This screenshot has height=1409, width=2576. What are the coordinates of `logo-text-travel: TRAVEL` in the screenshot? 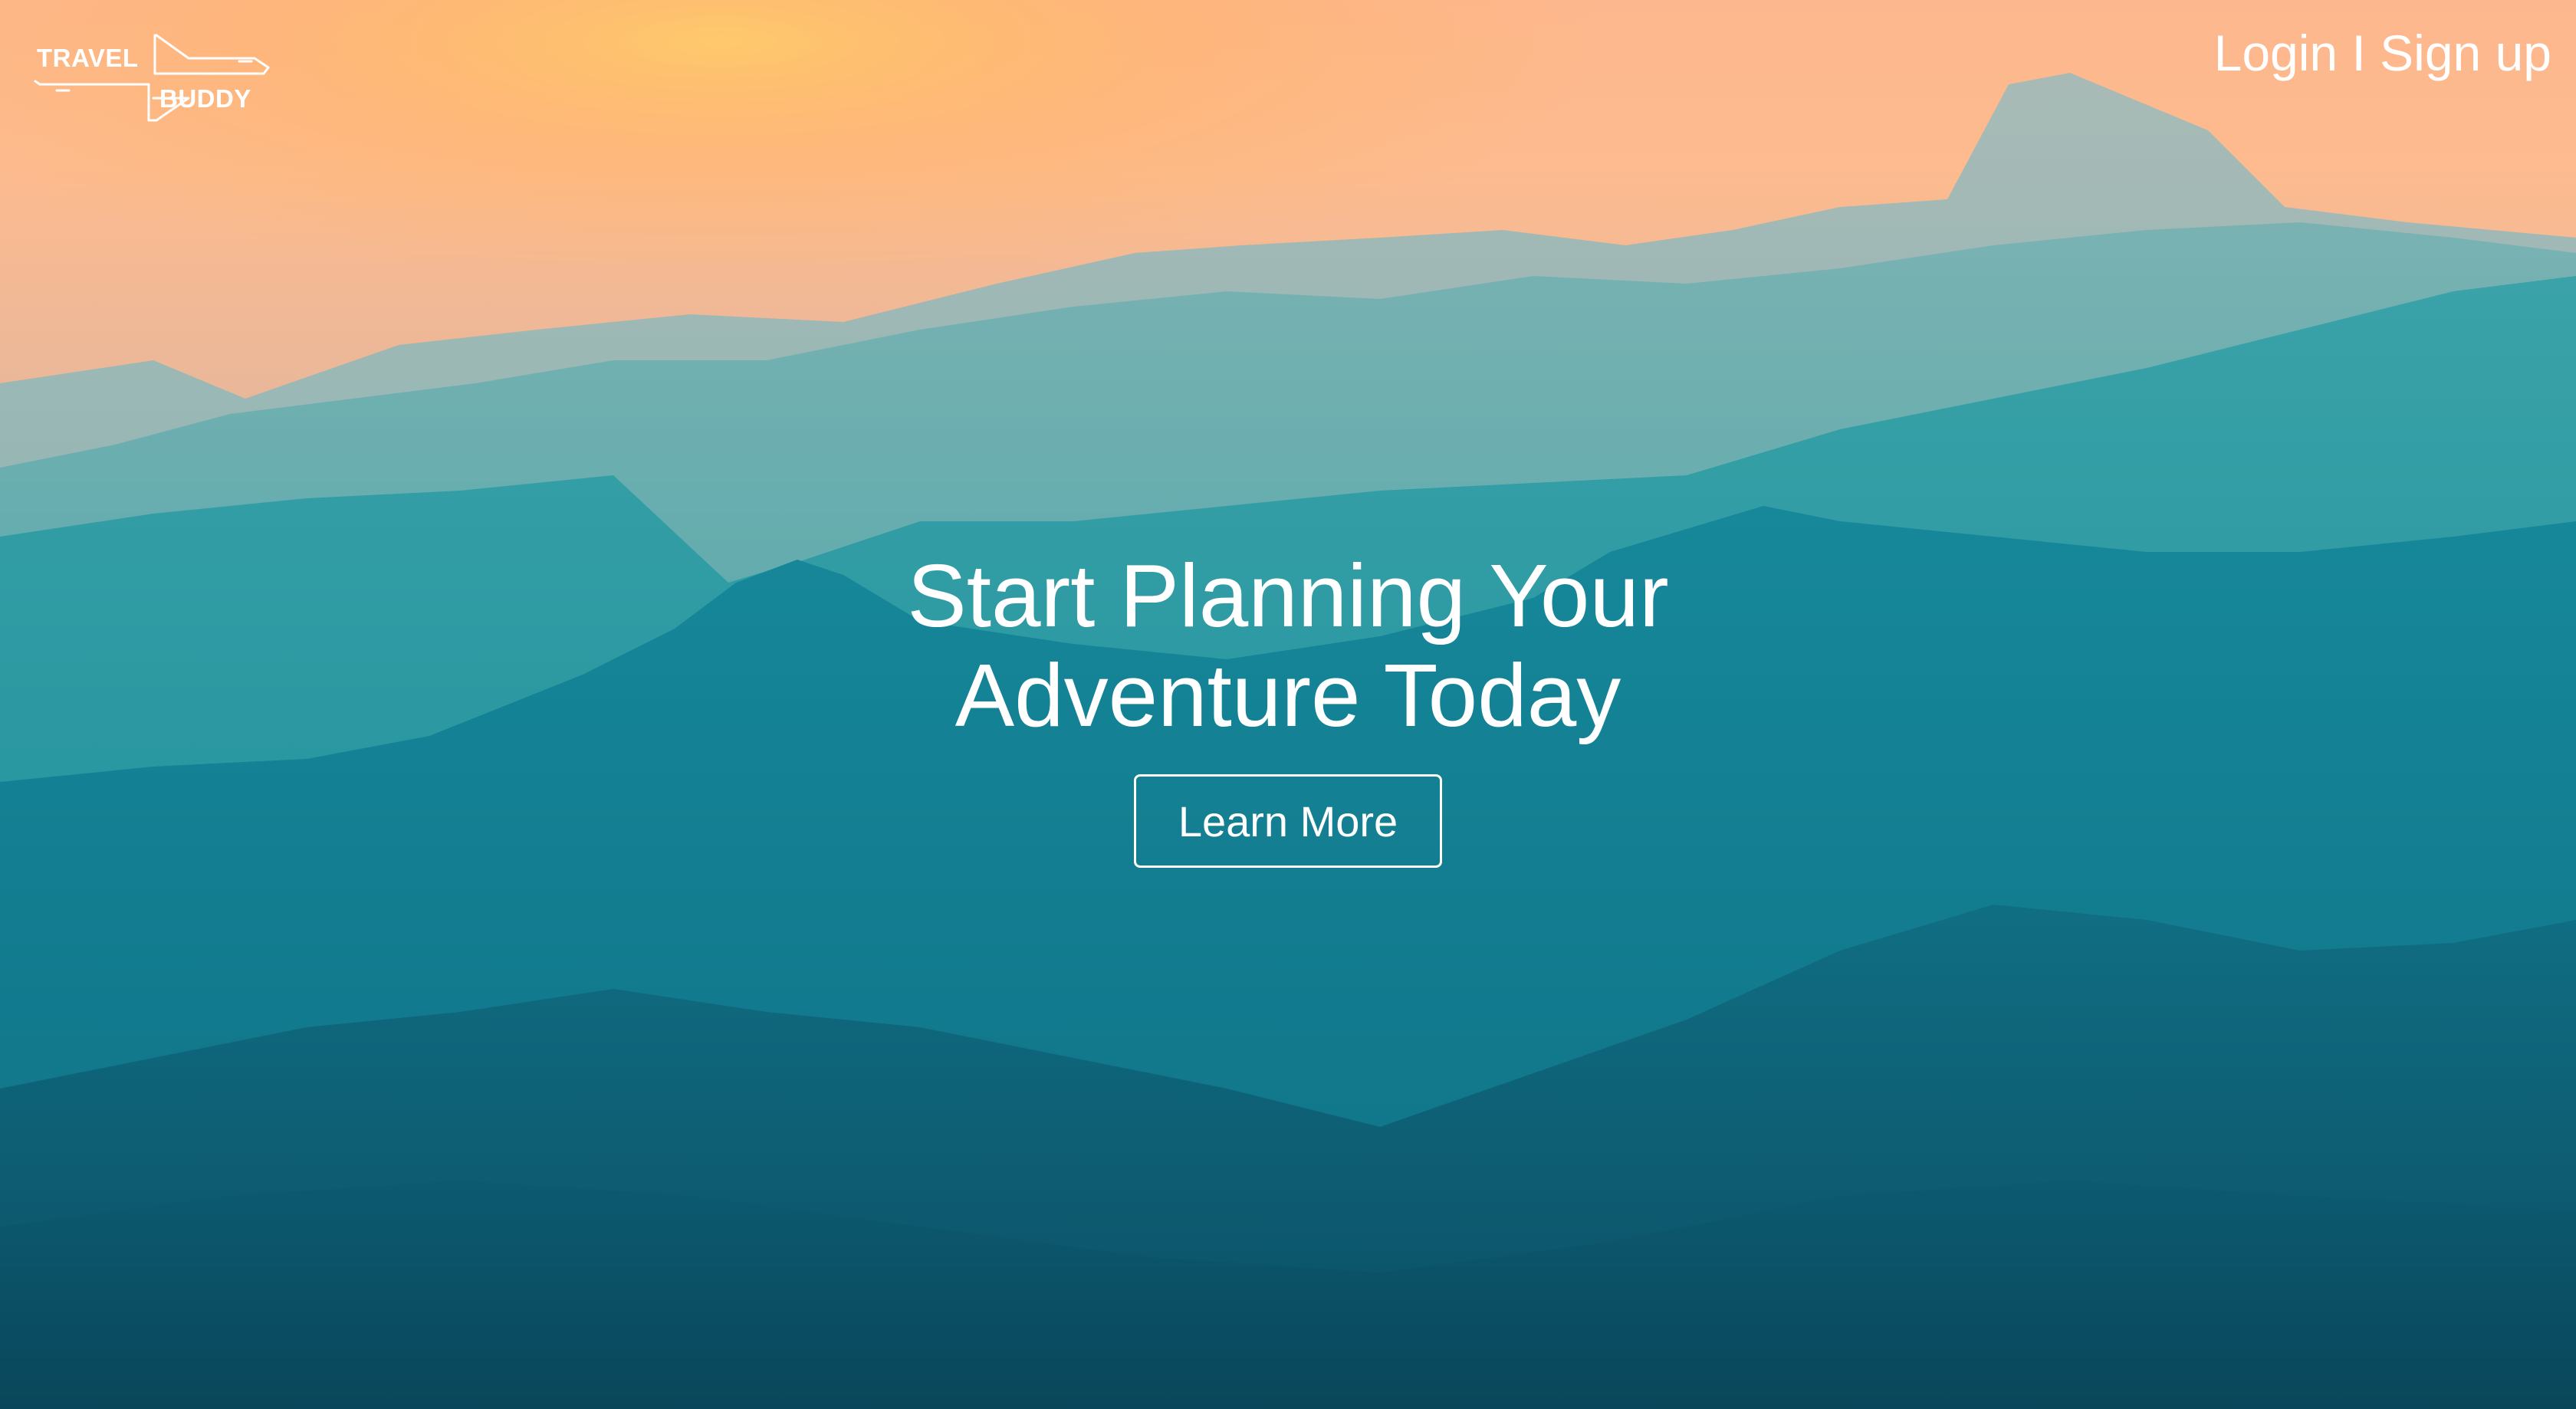 It's located at (88, 58).